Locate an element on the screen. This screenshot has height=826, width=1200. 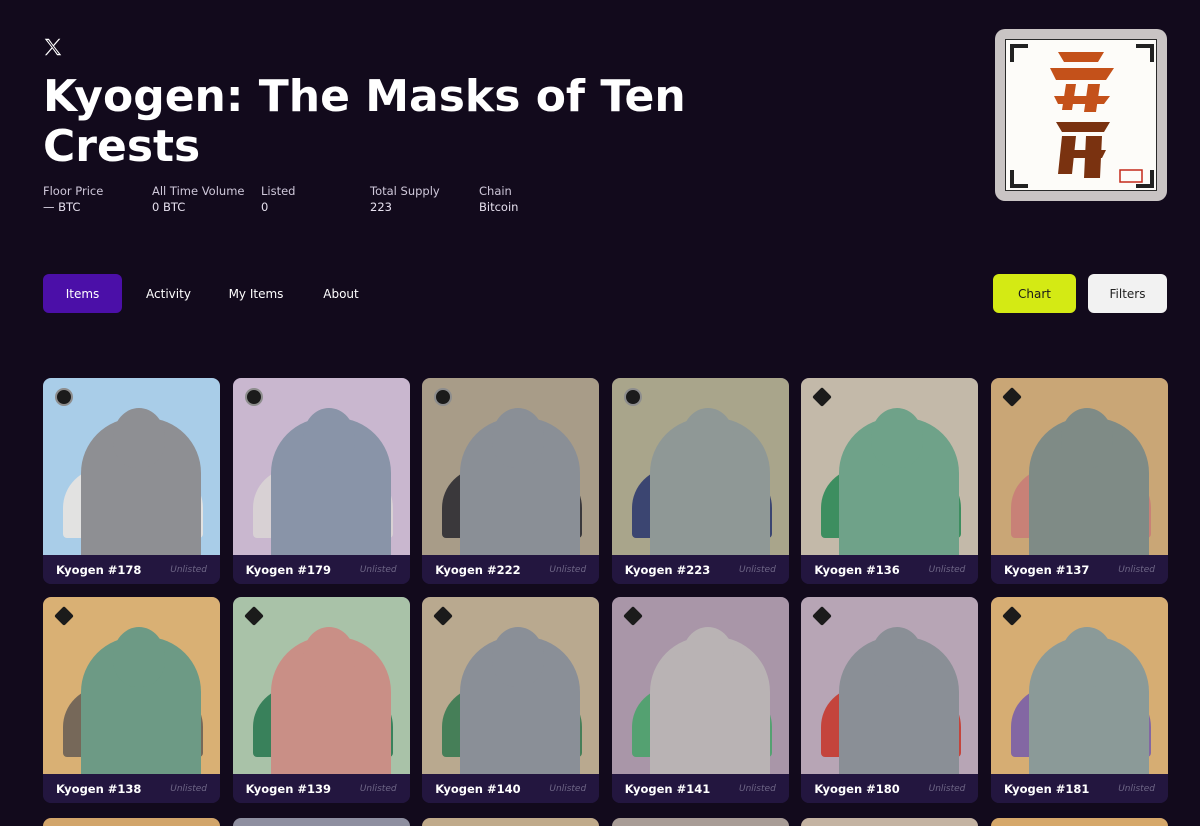
stat-chain: Chain Bitcoin is located at coordinates (533, 199).